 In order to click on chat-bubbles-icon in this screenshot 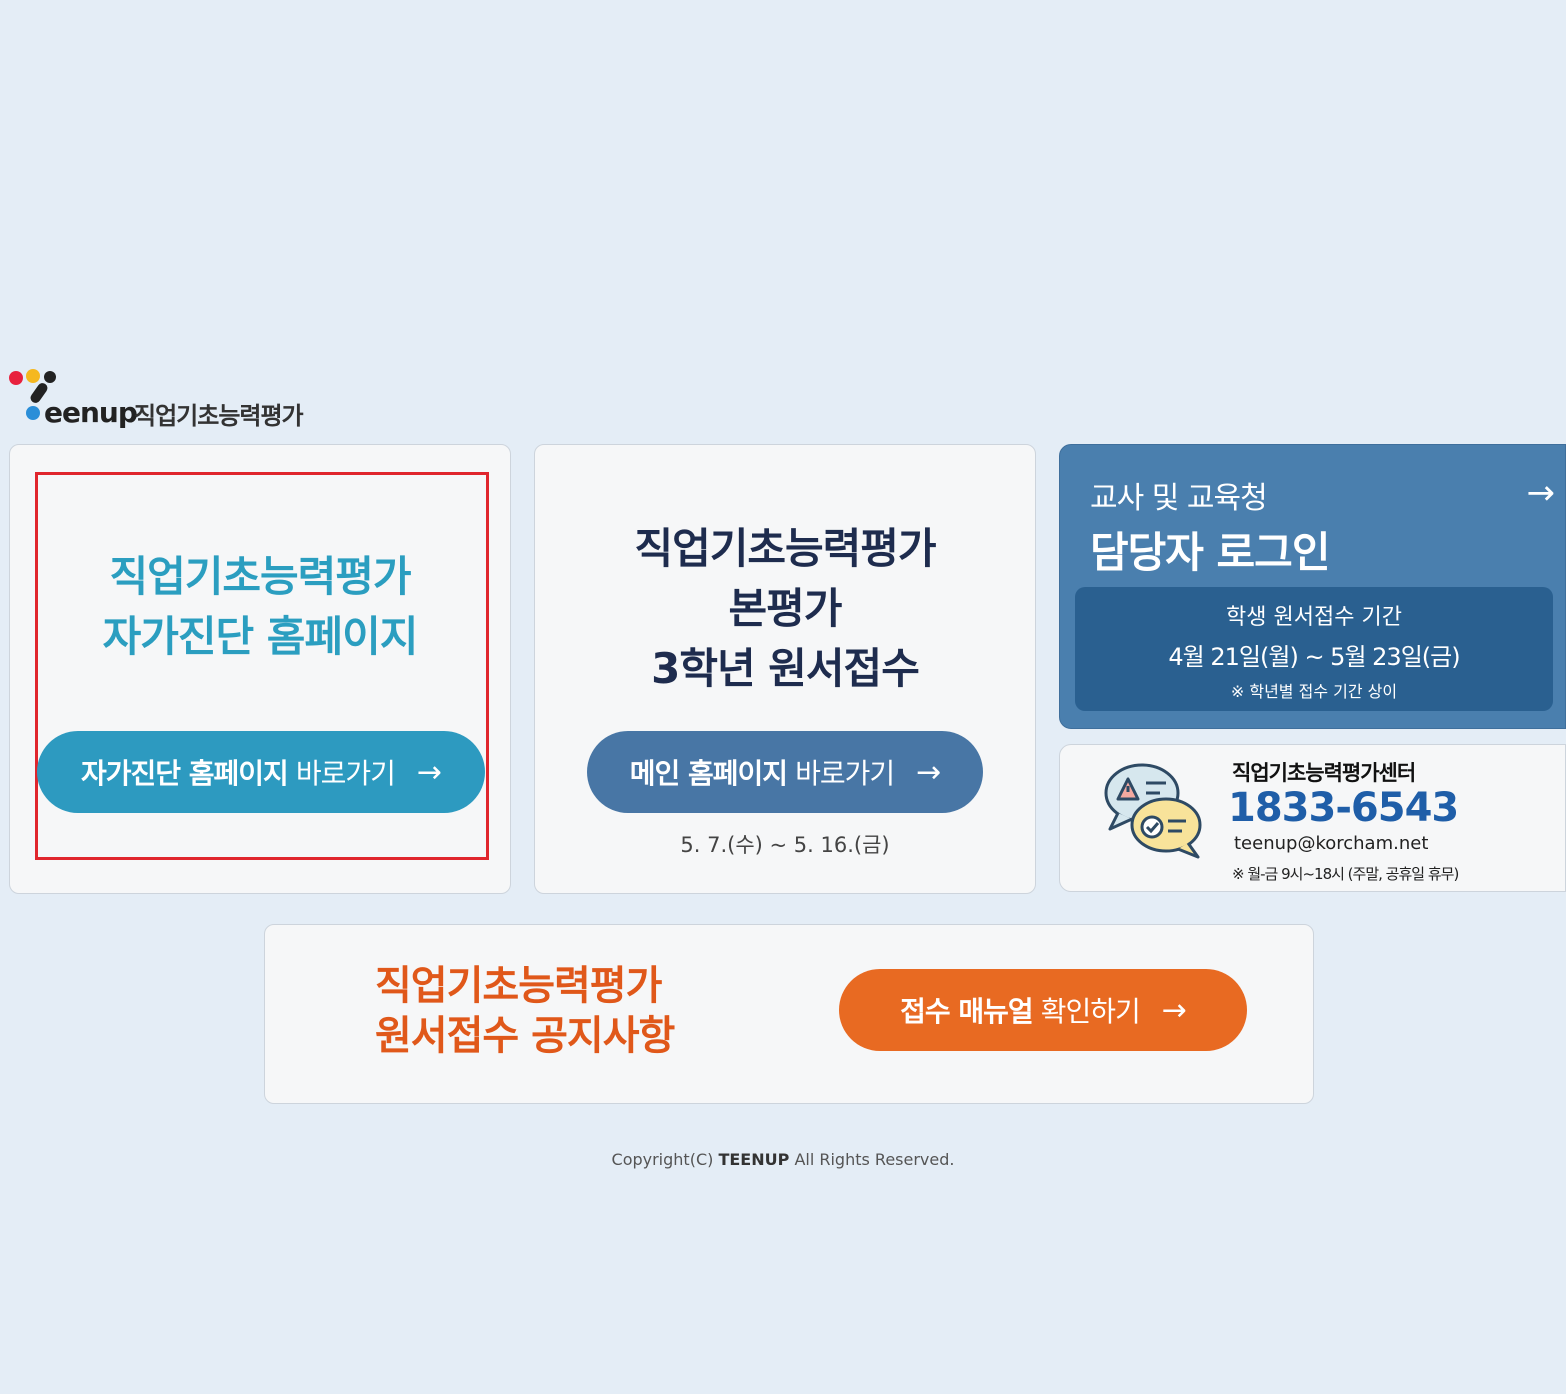, I will do `click(1153, 811)`.